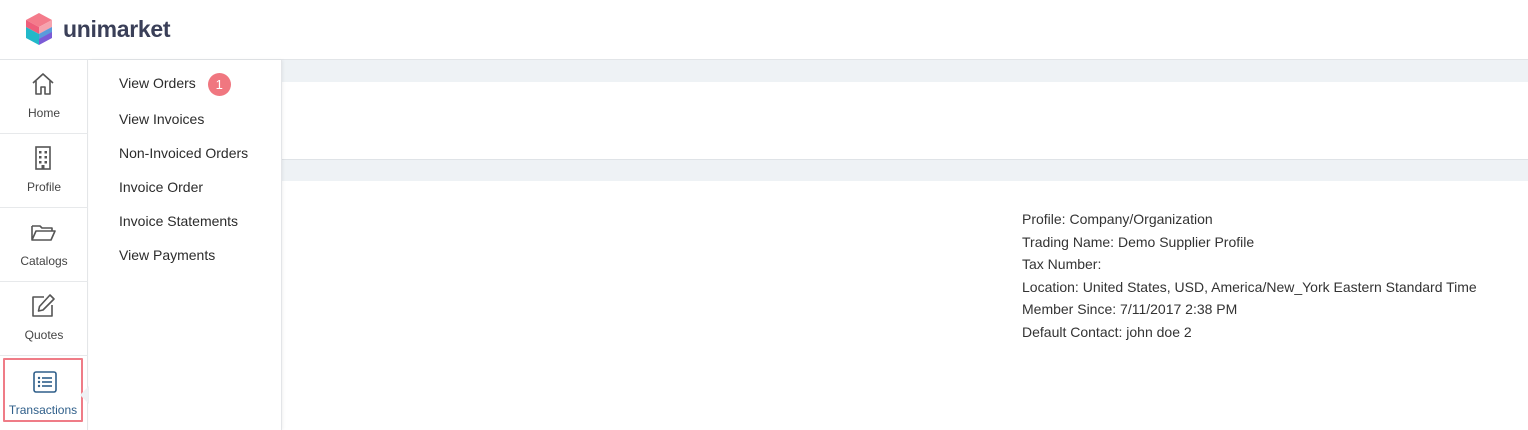 Image resolution: width=1528 pixels, height=430 pixels. I want to click on unimarket-logo-icon, so click(39, 29).